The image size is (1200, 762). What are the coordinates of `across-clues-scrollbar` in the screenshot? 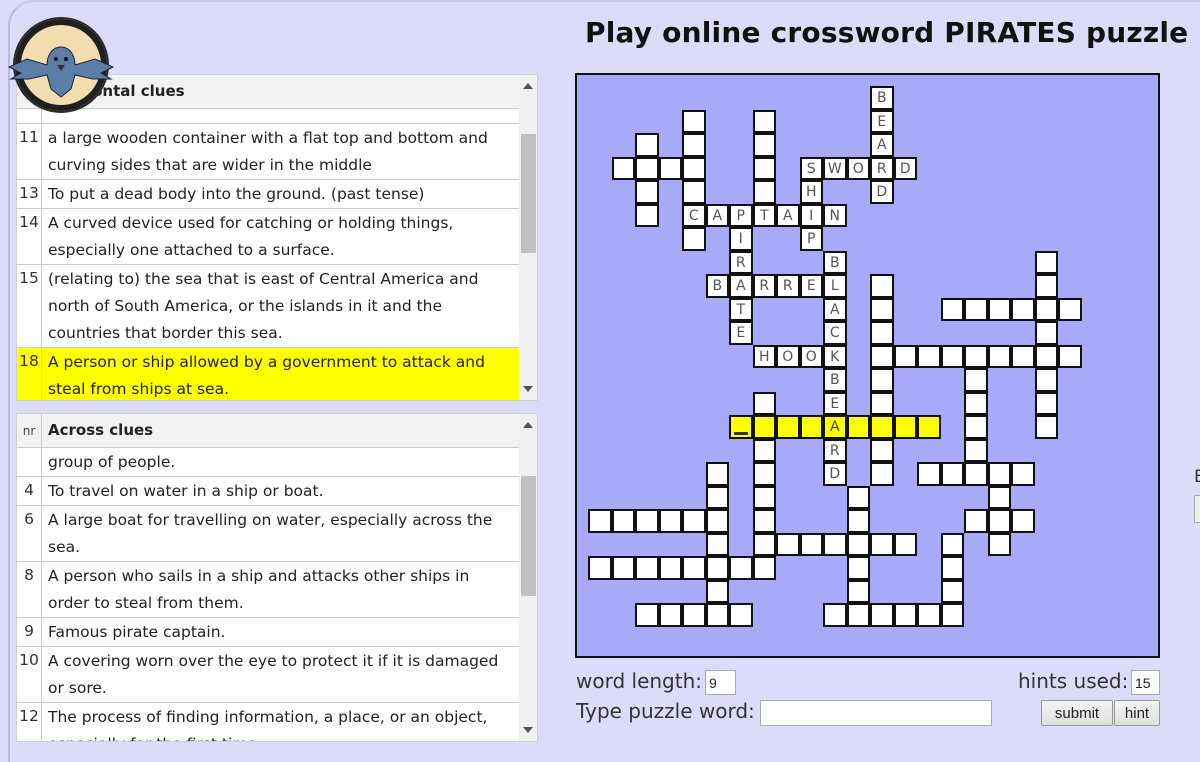 It's located at (528, 577).